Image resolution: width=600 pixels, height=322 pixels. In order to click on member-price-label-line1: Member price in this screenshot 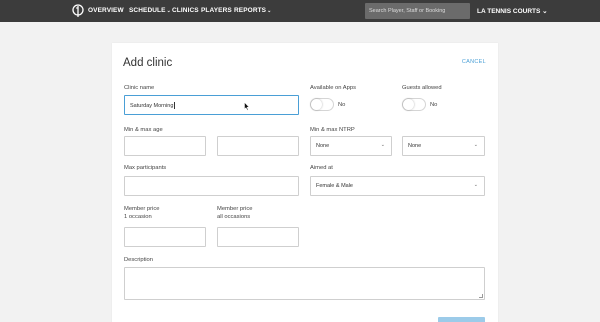, I will do `click(142, 209)`.